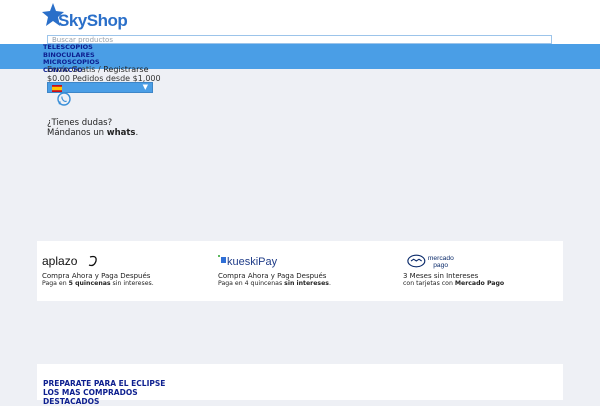 This screenshot has height=406, width=600. I want to click on kueski-pay-logo: kueskiPay, so click(248, 261).